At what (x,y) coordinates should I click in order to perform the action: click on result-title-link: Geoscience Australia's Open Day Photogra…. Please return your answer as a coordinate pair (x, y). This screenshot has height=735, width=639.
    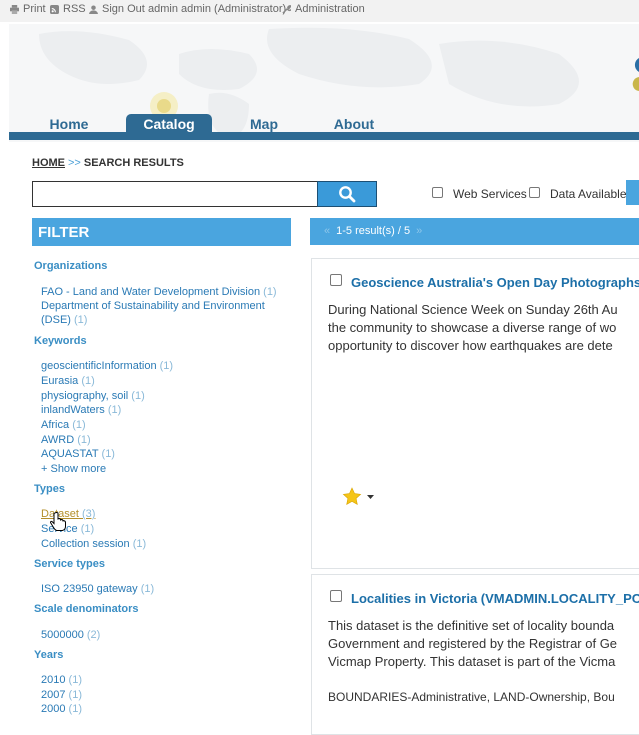
    Looking at the image, I should click on (495, 282).